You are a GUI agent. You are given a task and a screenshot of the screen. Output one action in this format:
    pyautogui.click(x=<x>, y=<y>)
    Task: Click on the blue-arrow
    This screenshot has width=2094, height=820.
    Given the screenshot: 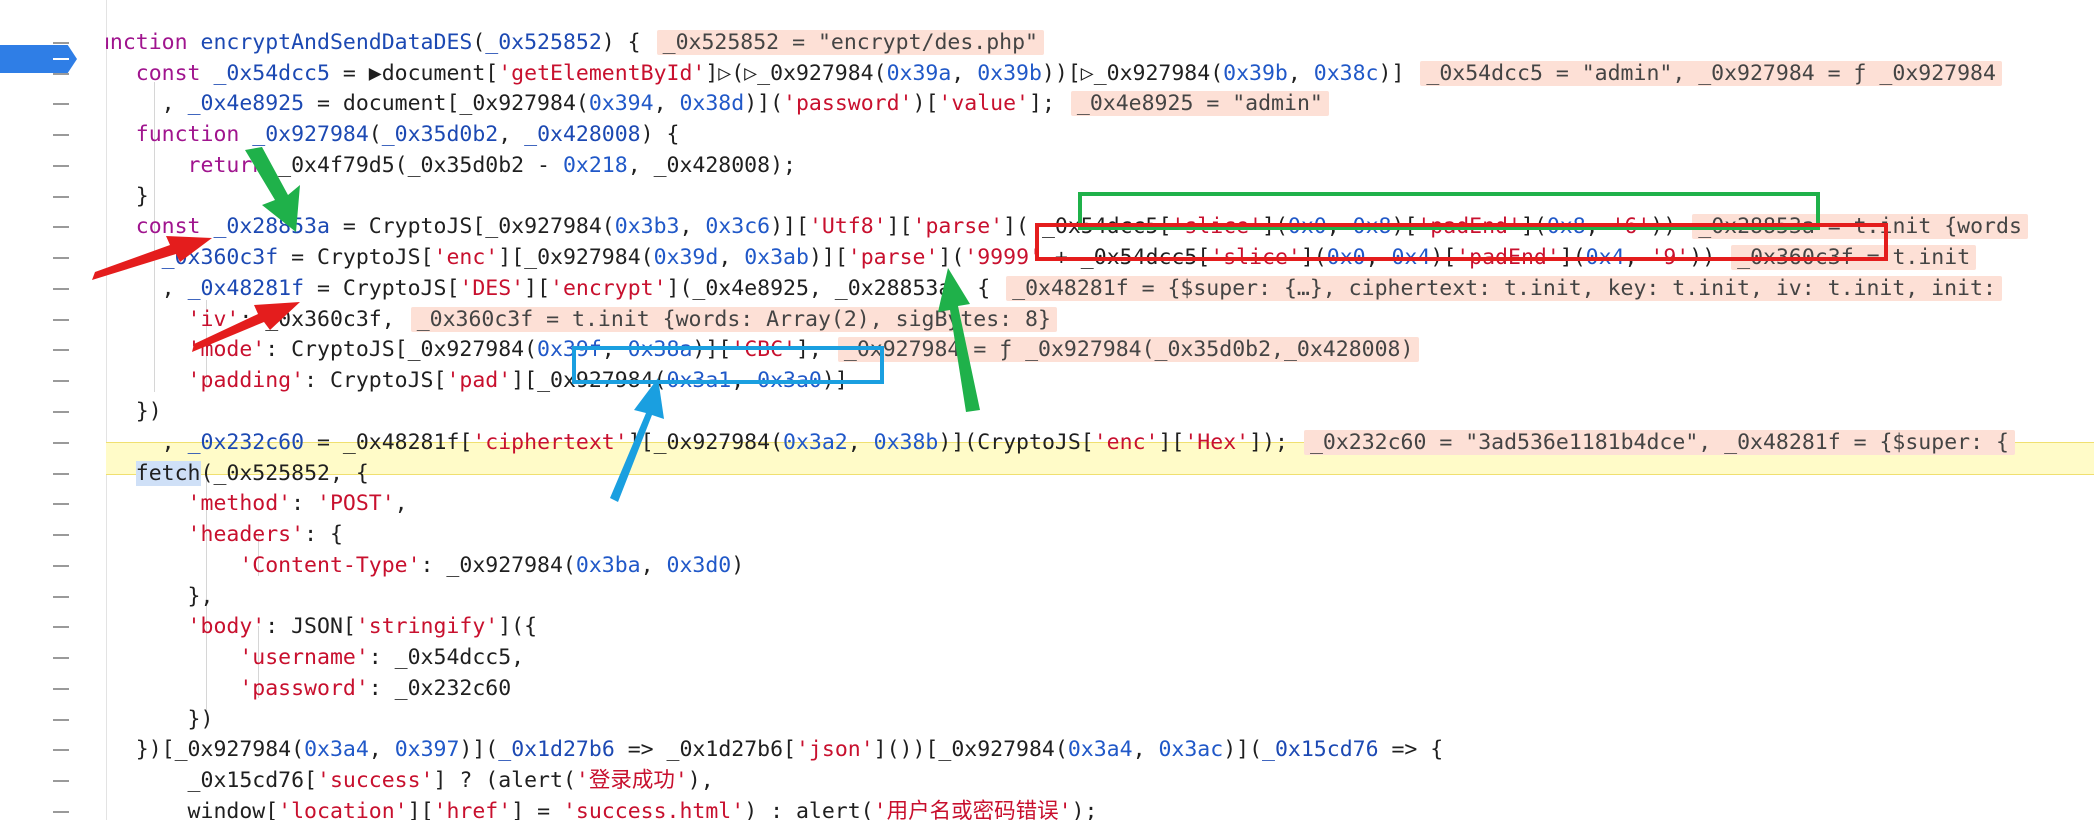 What is the action you would take?
    pyautogui.click(x=637, y=440)
    